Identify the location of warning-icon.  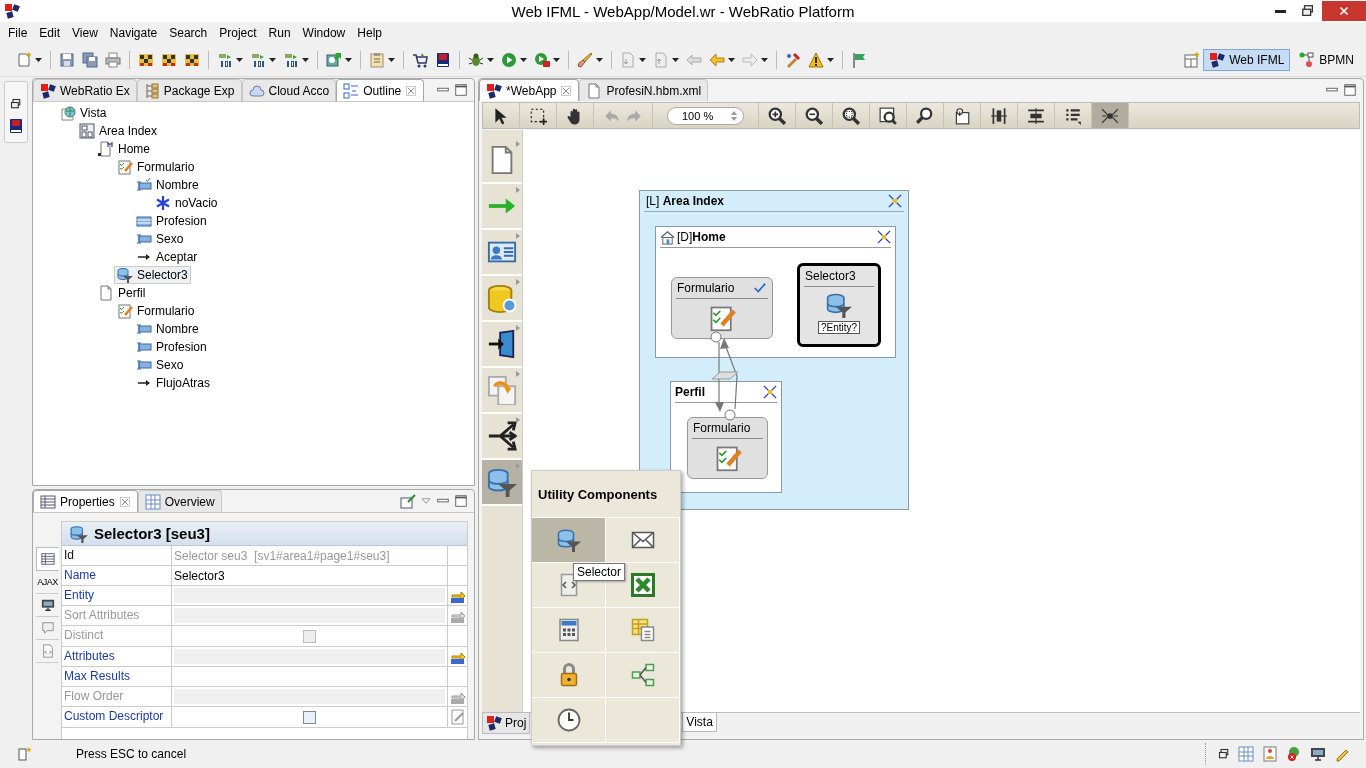
(816, 59).